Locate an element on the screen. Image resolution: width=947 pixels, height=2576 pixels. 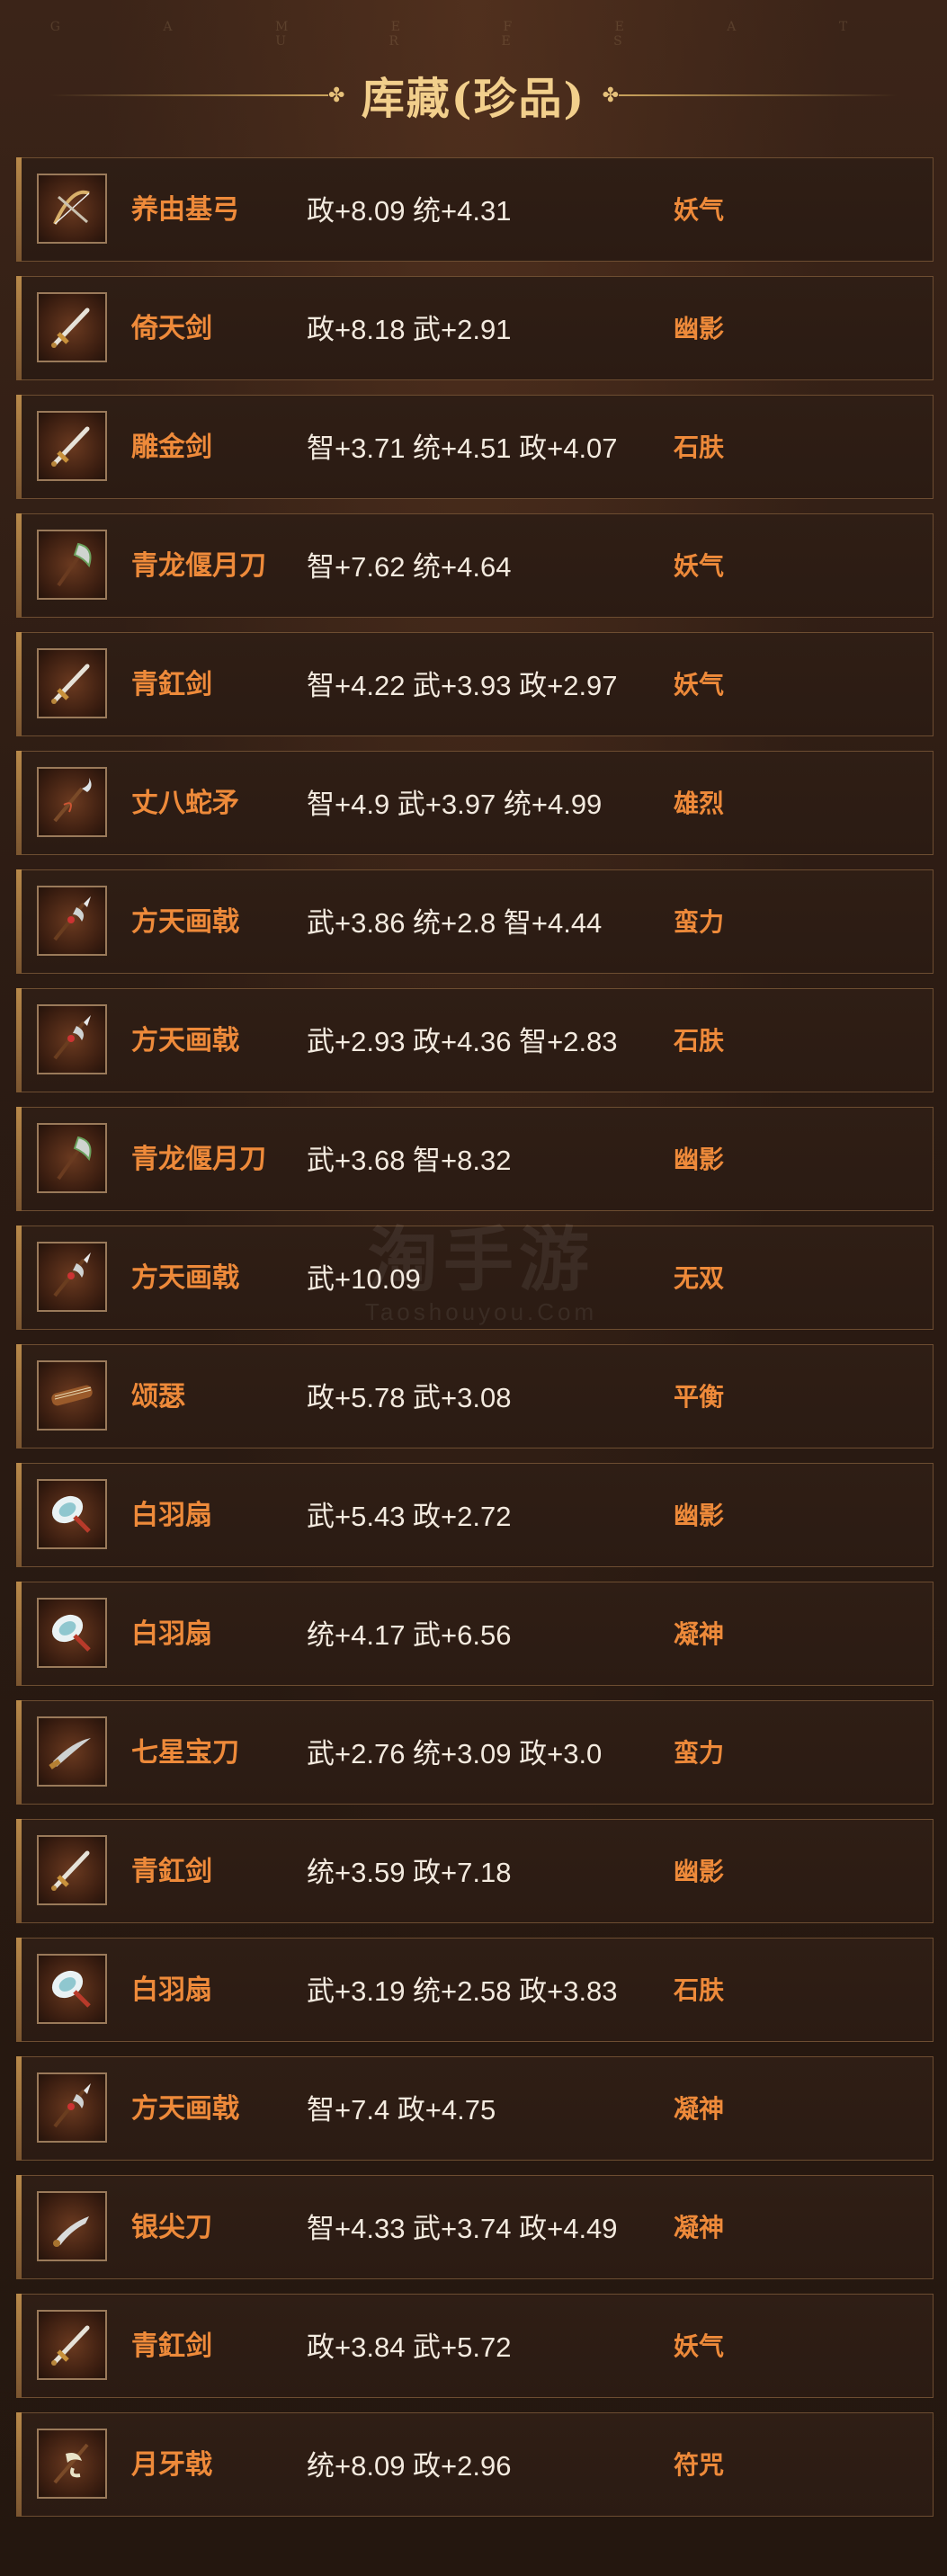
header: G A M E F E A T U R E S ✤ ✤ 库藏(珍品) is located at coordinates (473, 76).